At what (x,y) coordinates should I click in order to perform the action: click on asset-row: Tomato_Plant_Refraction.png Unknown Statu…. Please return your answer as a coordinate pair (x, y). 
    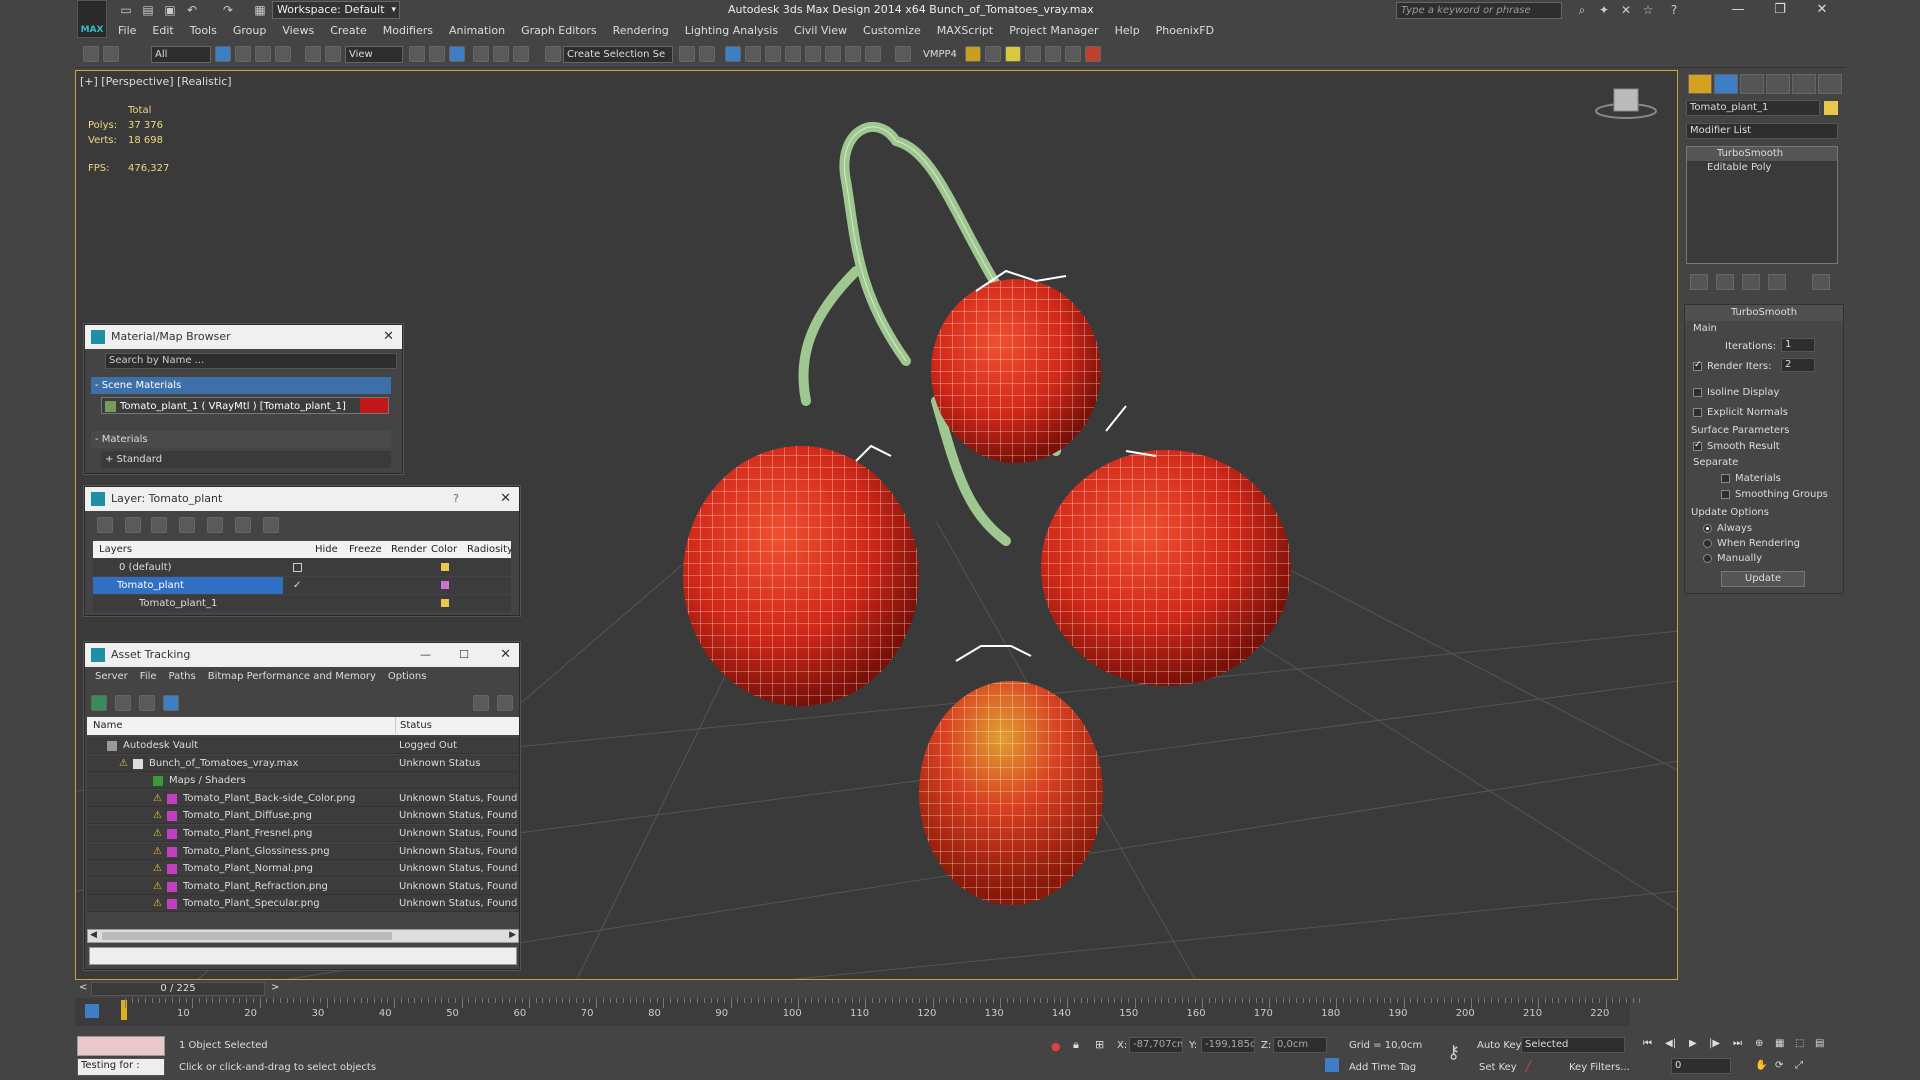
    Looking at the image, I should click on (303, 886).